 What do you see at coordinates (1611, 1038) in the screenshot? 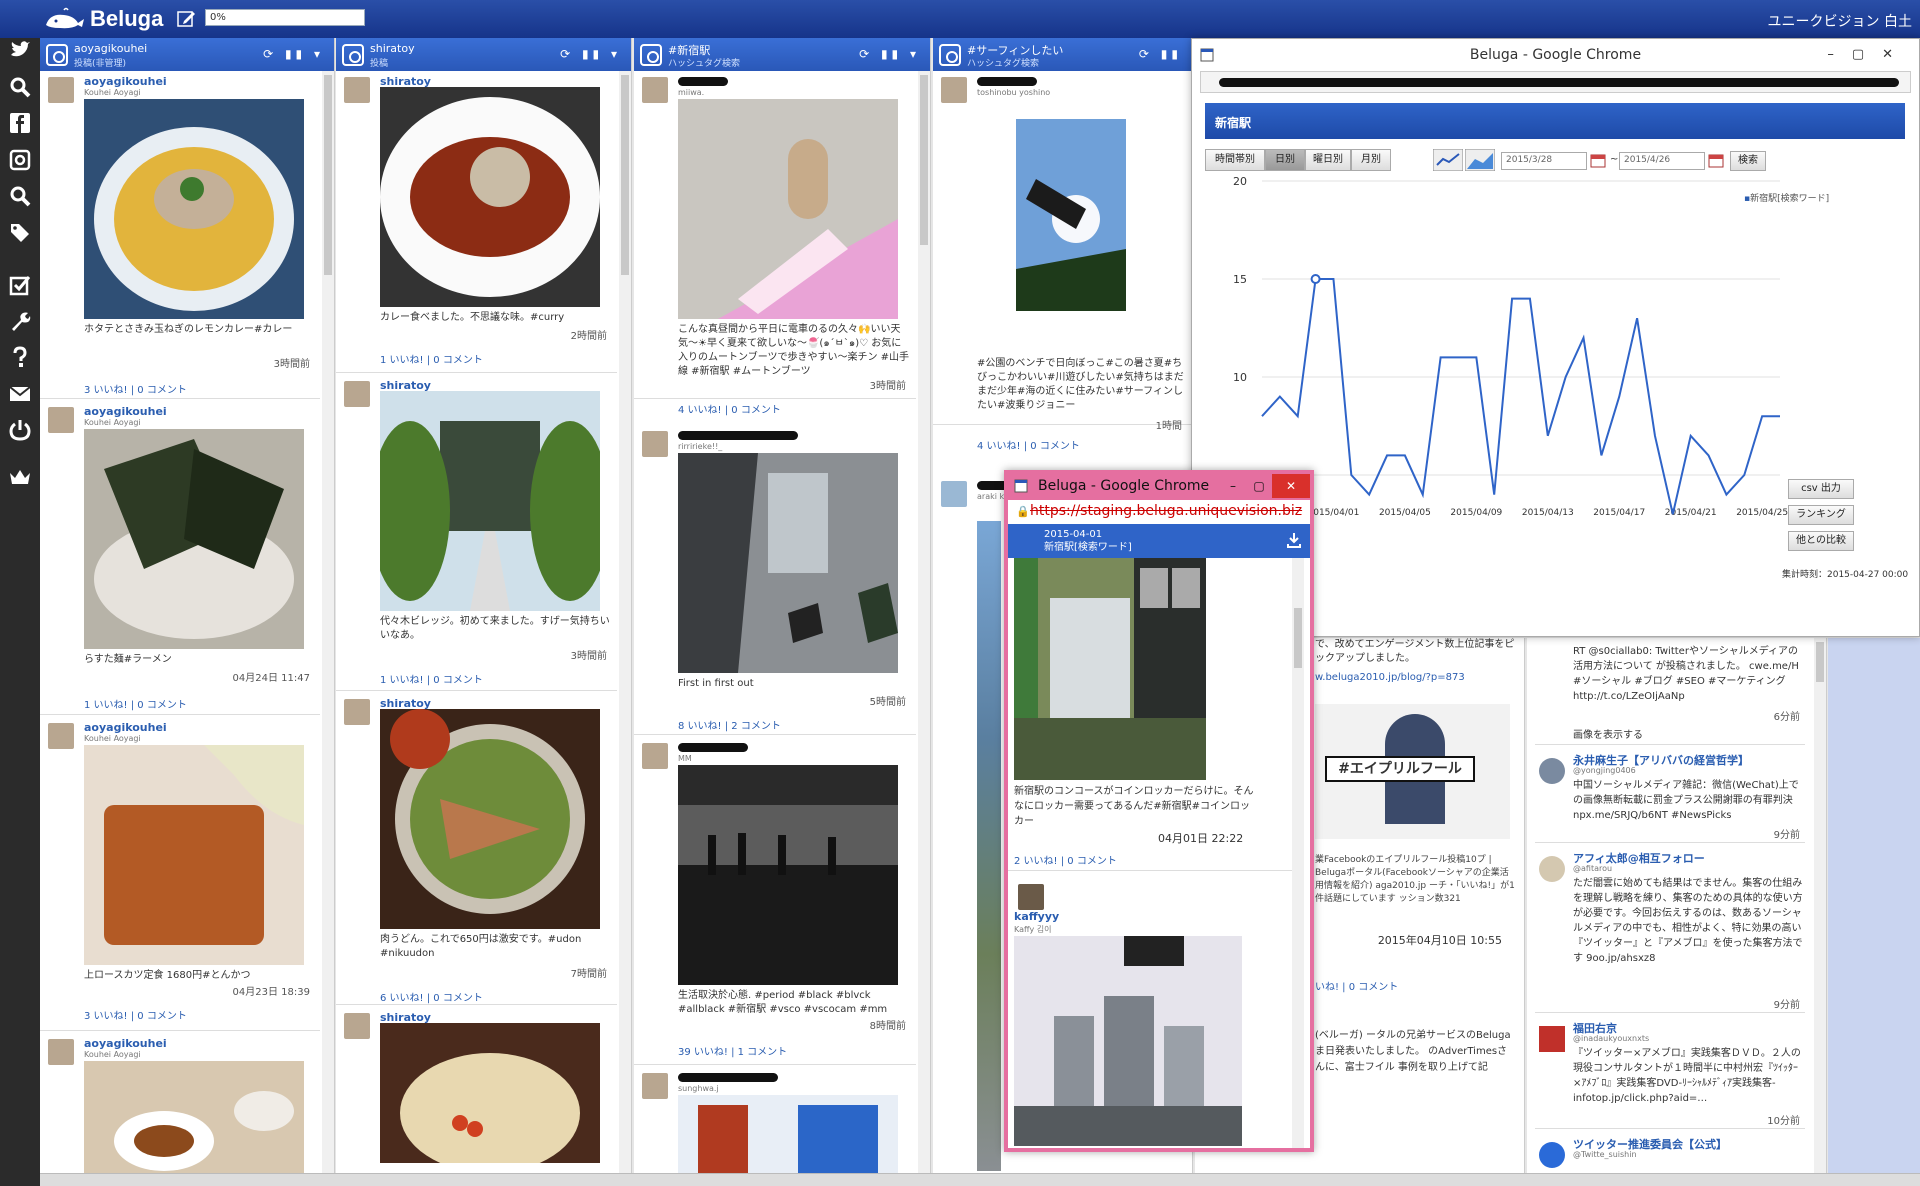
I see `tweet-handle: @inadaukyouxnxts` at bounding box center [1611, 1038].